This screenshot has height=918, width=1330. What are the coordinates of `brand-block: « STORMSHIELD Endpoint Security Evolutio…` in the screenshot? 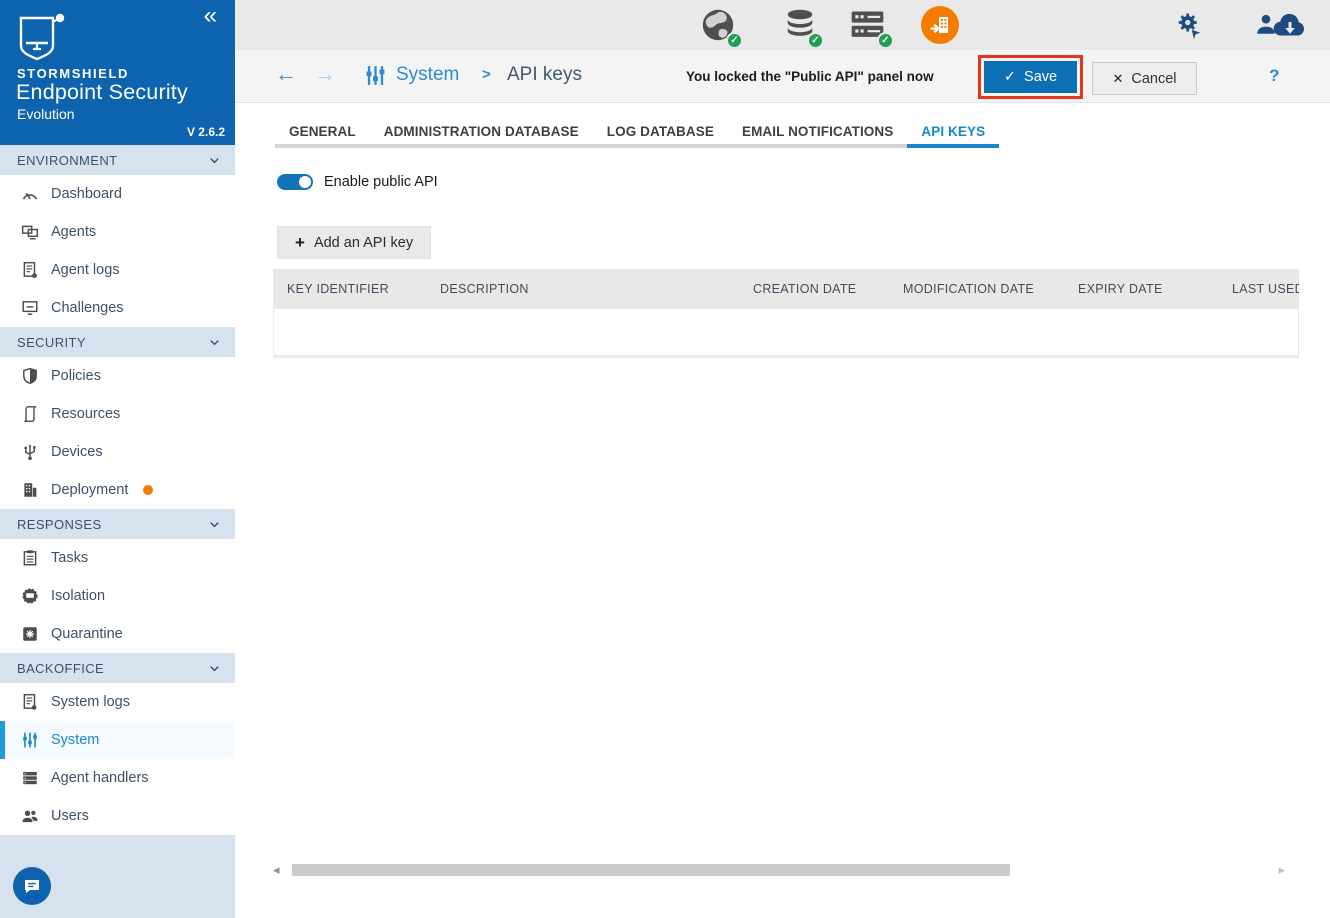 It's located at (117, 72).